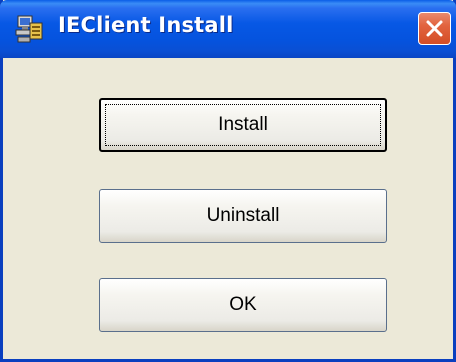 The height and width of the screenshot is (362, 456). I want to click on ok-button-label: OK, so click(243, 304).